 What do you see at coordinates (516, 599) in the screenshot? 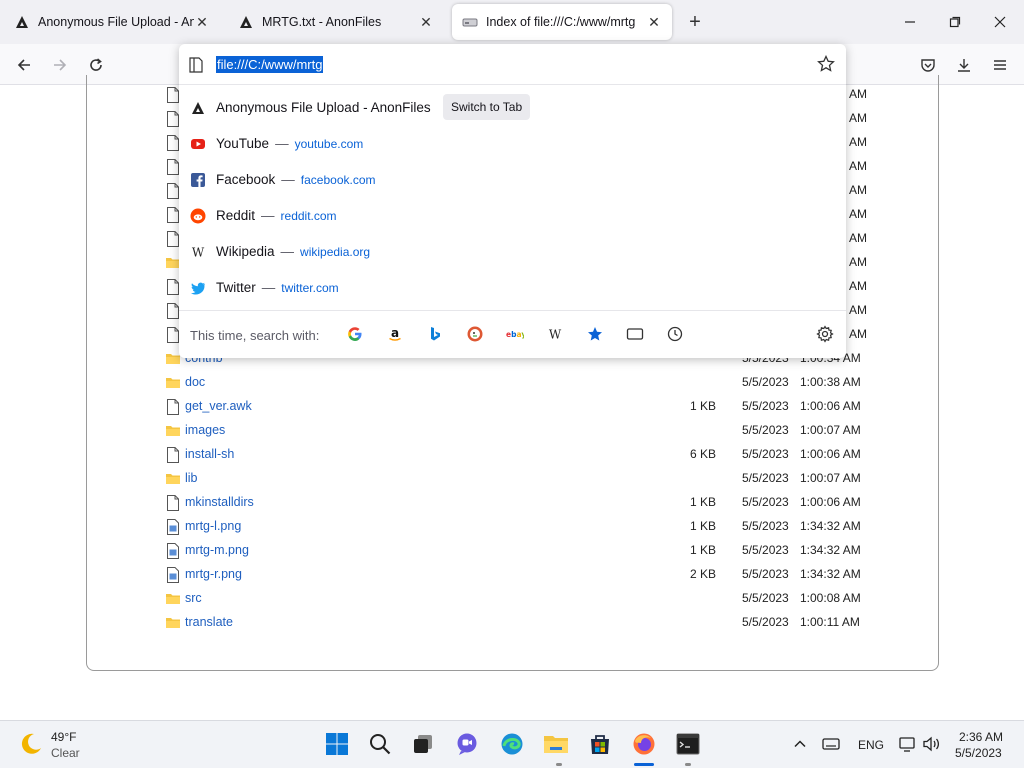
I see `table-row: src 5/5/2023 1:00:08 AM` at bounding box center [516, 599].